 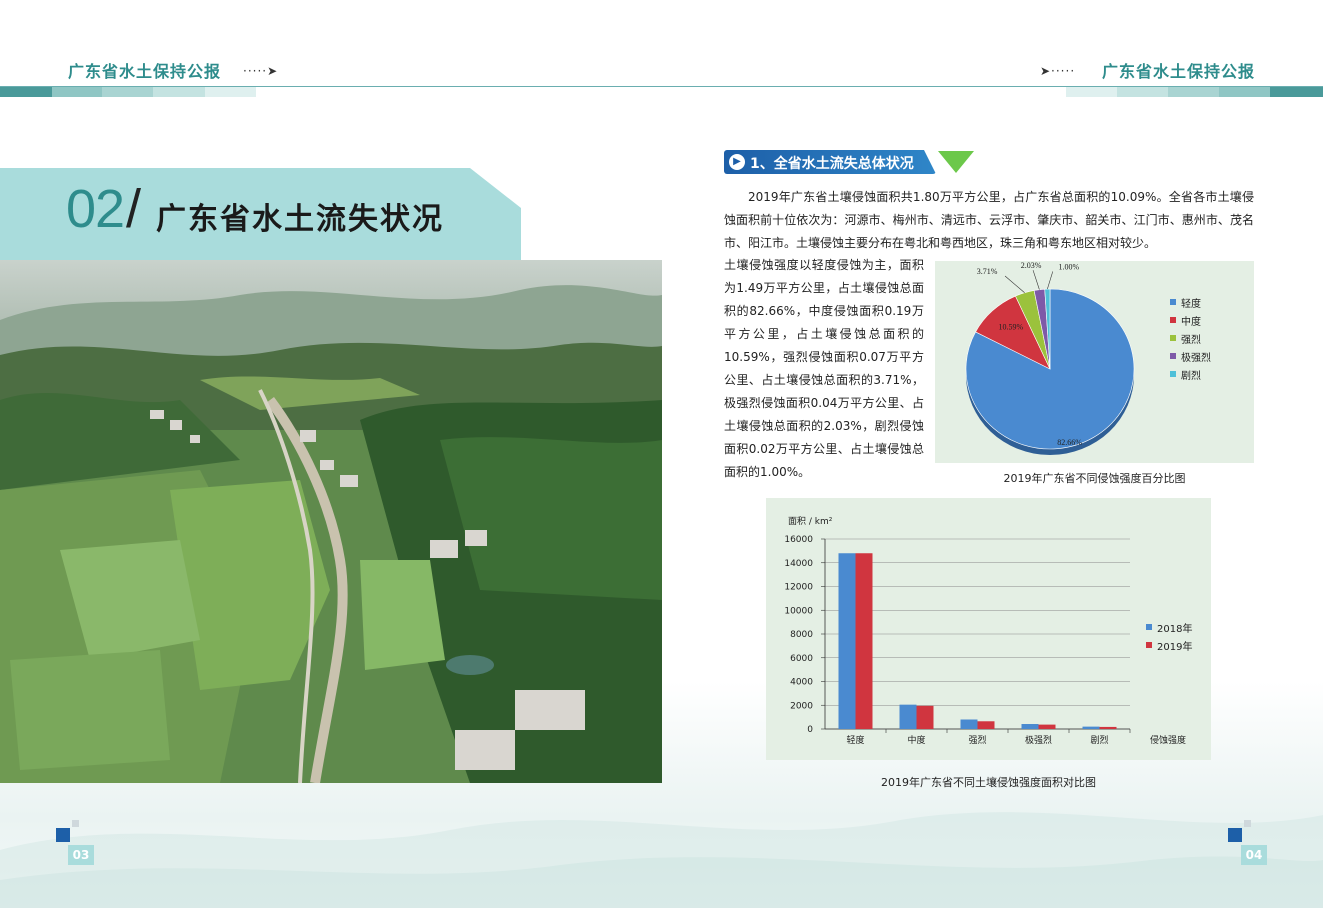 I want to click on x-tick-label-1: 中度, so click(x=916, y=740).